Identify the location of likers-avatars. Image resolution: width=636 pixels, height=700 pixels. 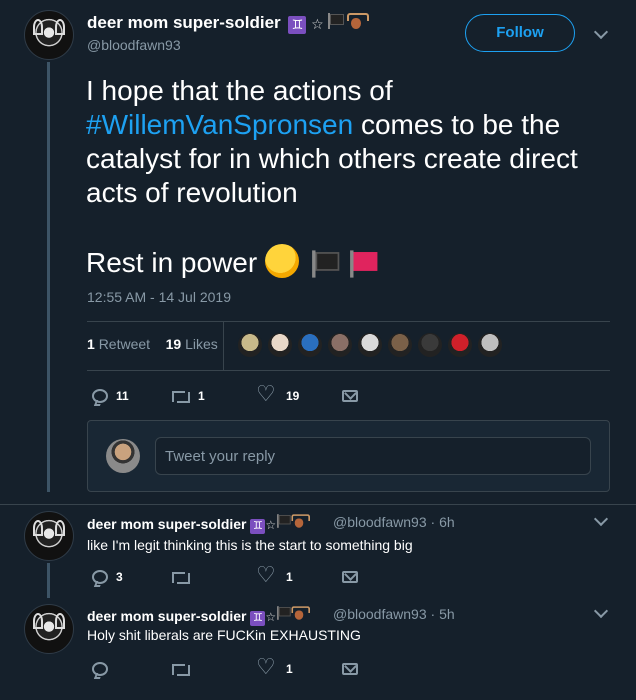
(370, 345).